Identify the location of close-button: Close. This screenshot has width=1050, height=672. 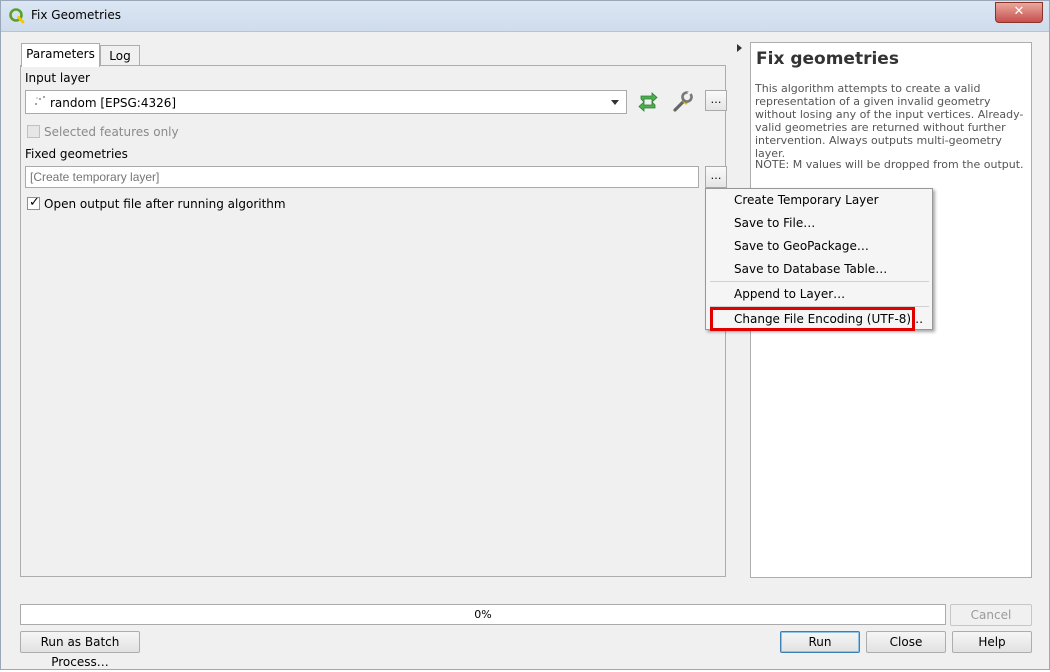
(906, 642).